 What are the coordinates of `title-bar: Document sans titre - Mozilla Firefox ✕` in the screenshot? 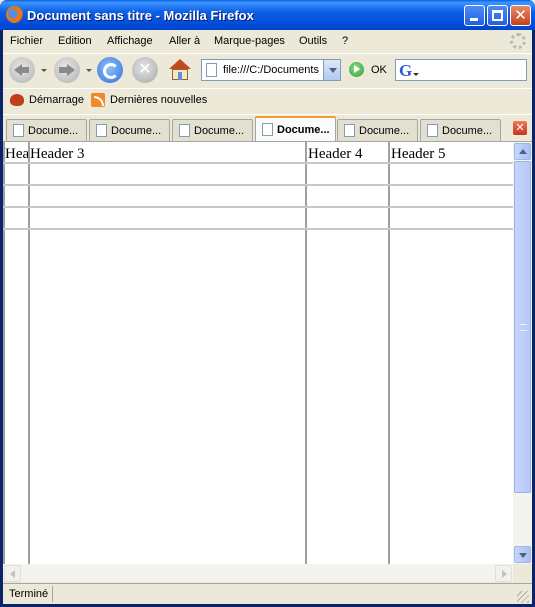 It's located at (267, 15).